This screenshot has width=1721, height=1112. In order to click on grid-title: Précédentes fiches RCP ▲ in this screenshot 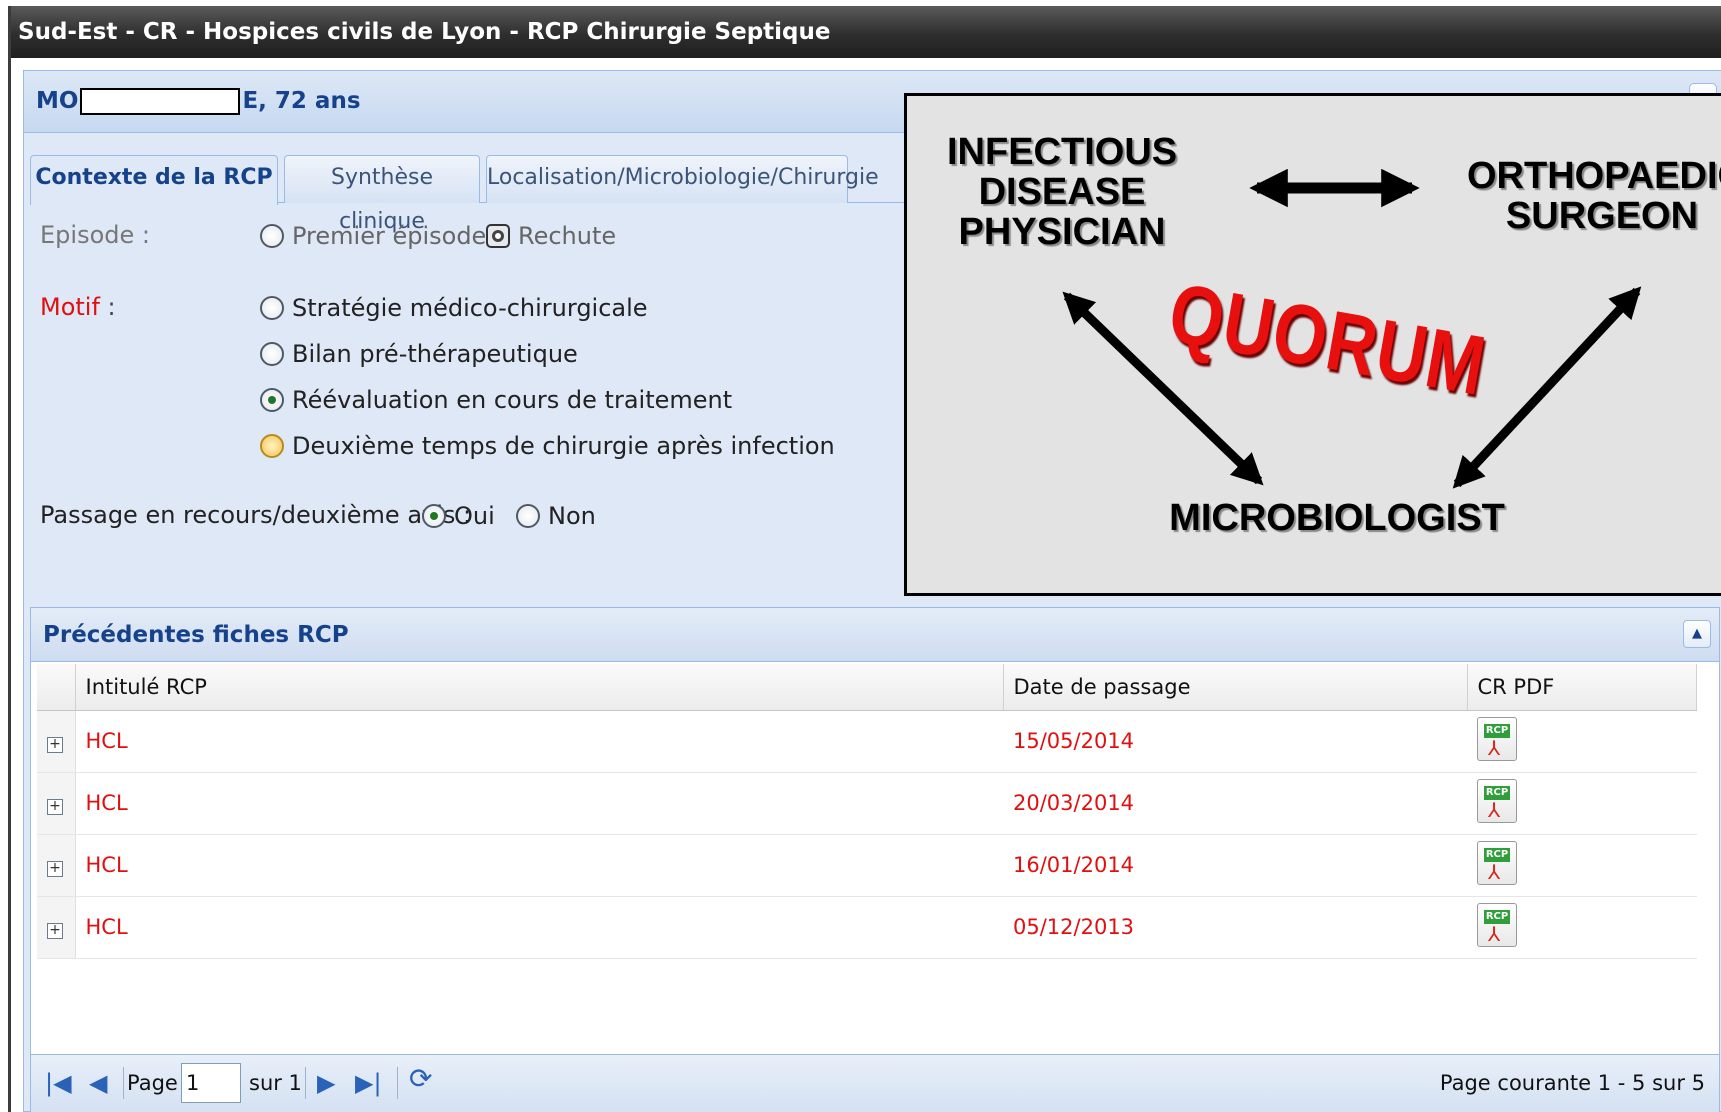, I will do `click(875, 635)`.